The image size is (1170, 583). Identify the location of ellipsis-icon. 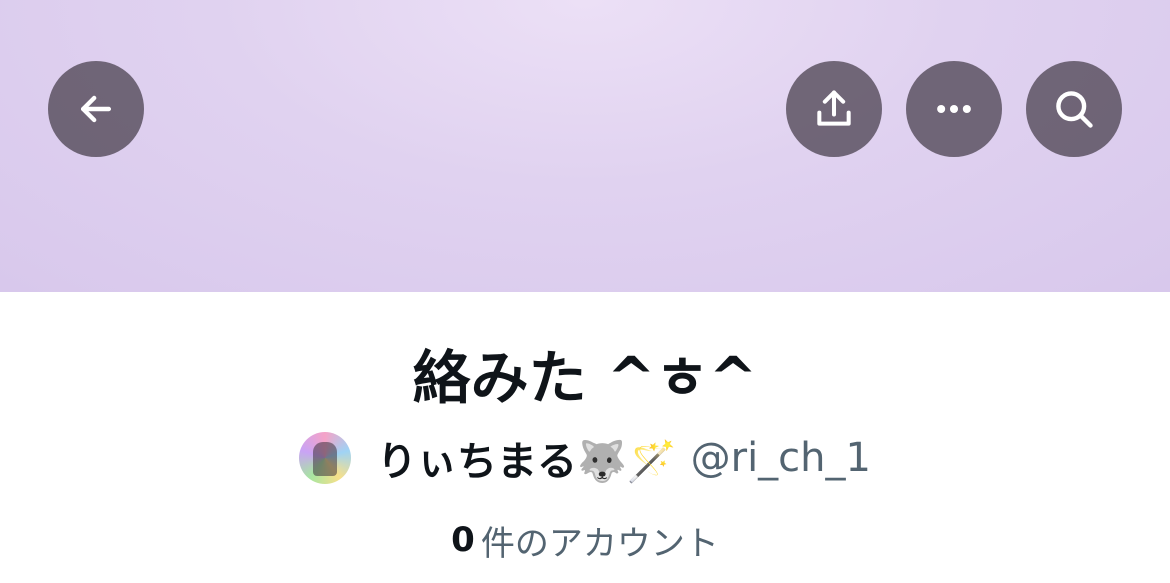
(954, 109).